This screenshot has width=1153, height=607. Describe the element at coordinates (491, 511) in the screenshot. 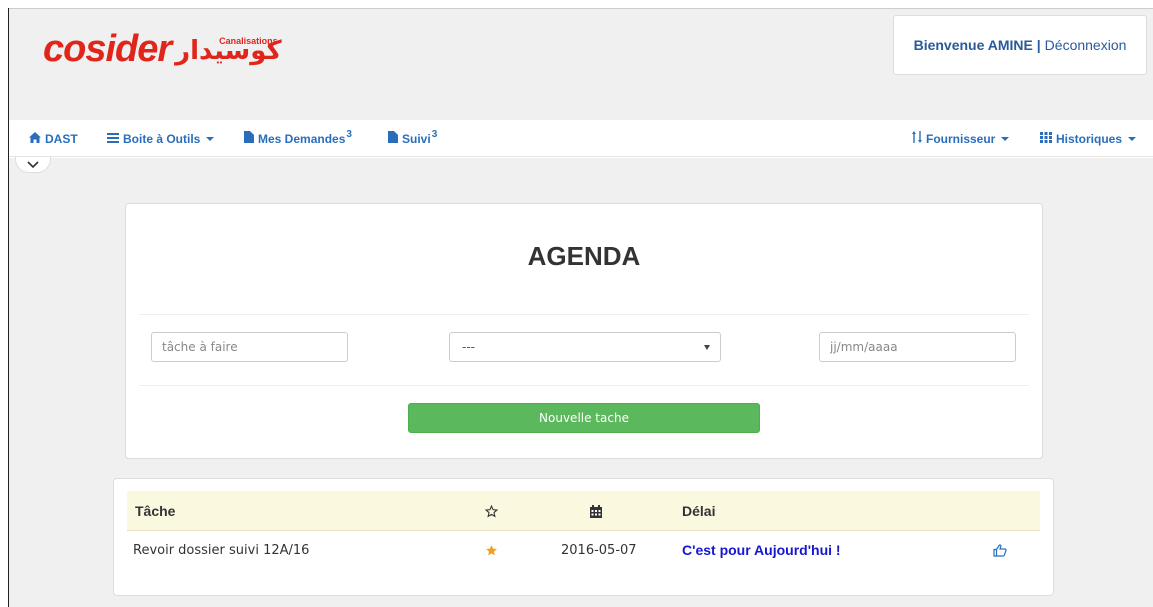

I see `star-outline-icon` at that location.